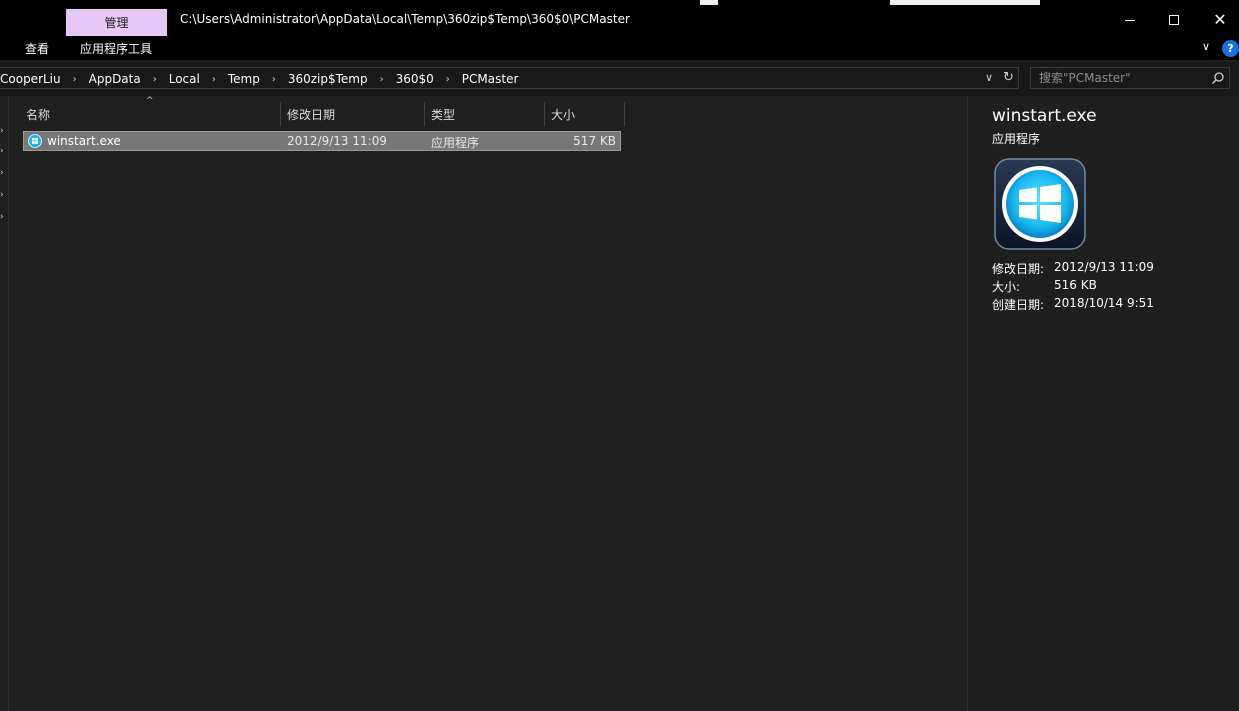 This screenshot has width=1239, height=711. Describe the element at coordinates (1006, 287) in the screenshot. I see `size-label: 大小:` at that location.